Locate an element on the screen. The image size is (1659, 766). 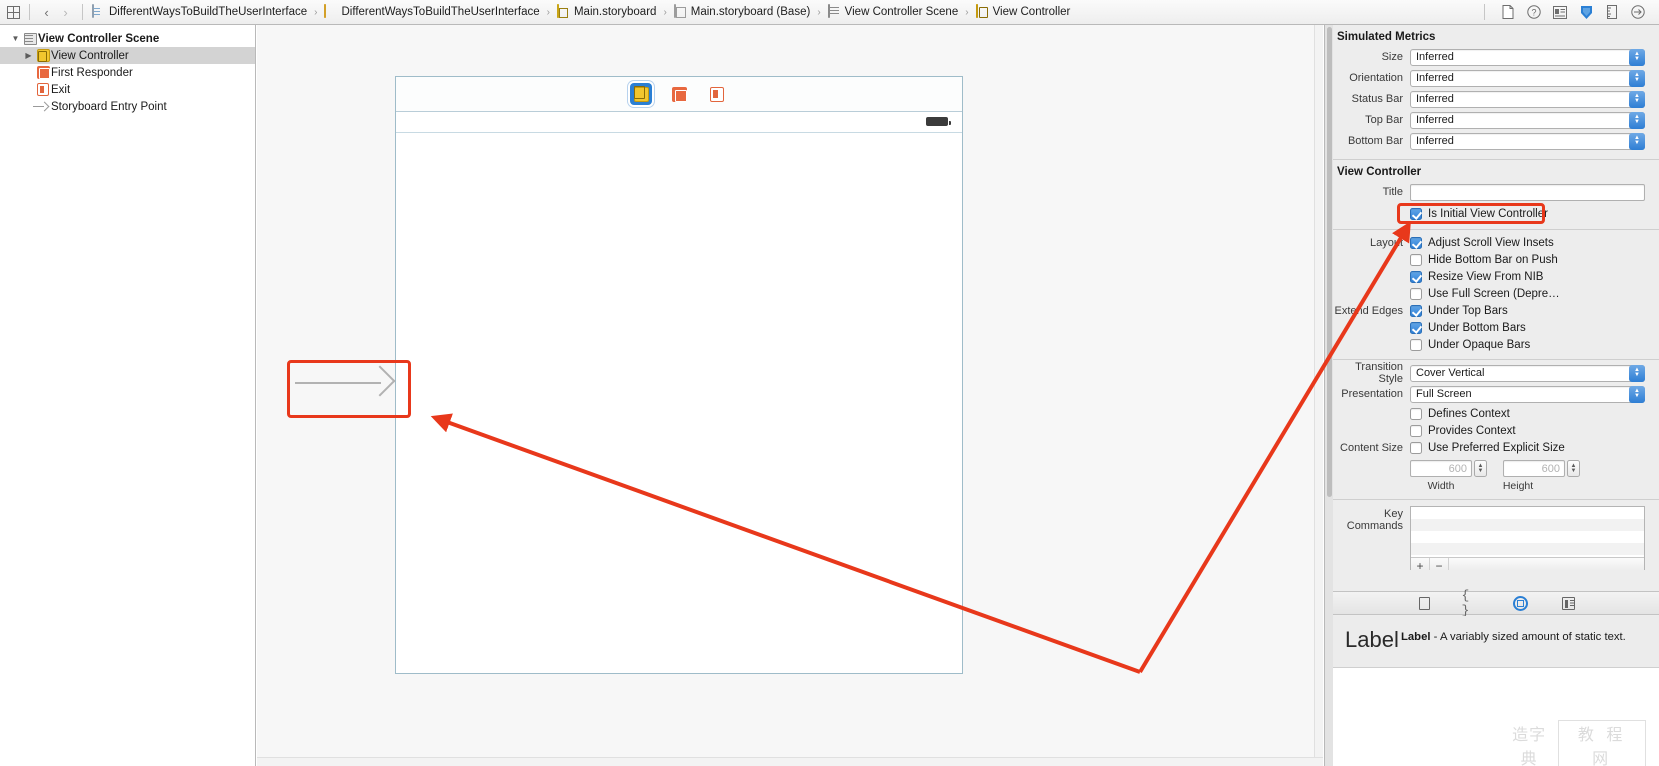
forward-button: › is located at coordinates (65, 12).